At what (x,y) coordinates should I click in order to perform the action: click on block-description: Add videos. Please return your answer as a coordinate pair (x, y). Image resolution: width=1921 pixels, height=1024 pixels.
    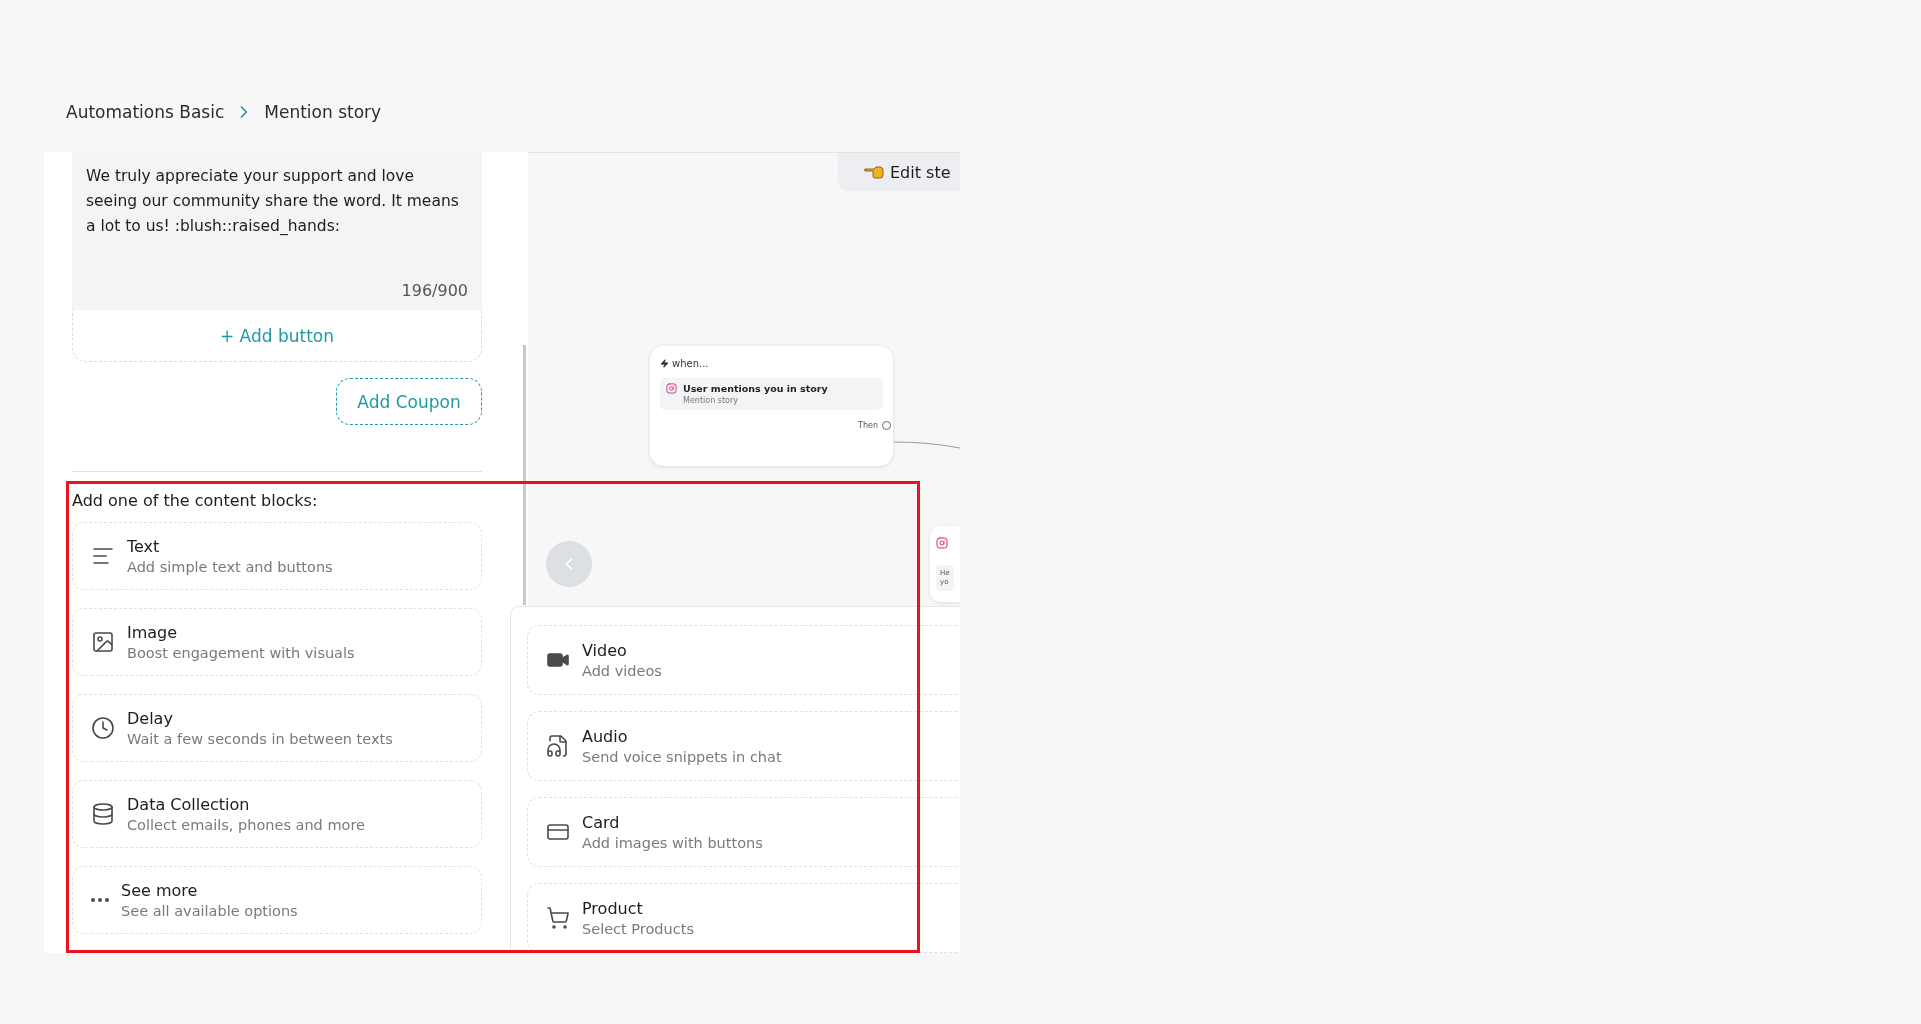
    Looking at the image, I should click on (622, 671).